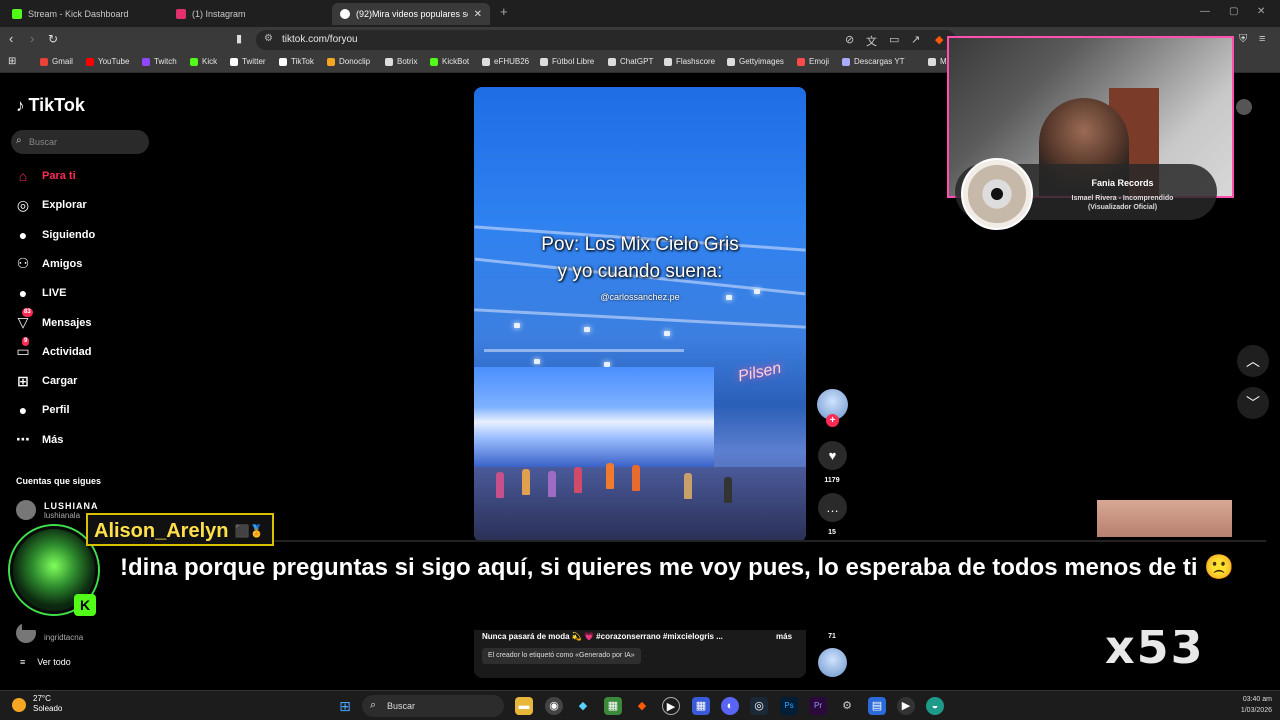  What do you see at coordinates (53, 39) in the screenshot?
I see `reload-button: ↻` at bounding box center [53, 39].